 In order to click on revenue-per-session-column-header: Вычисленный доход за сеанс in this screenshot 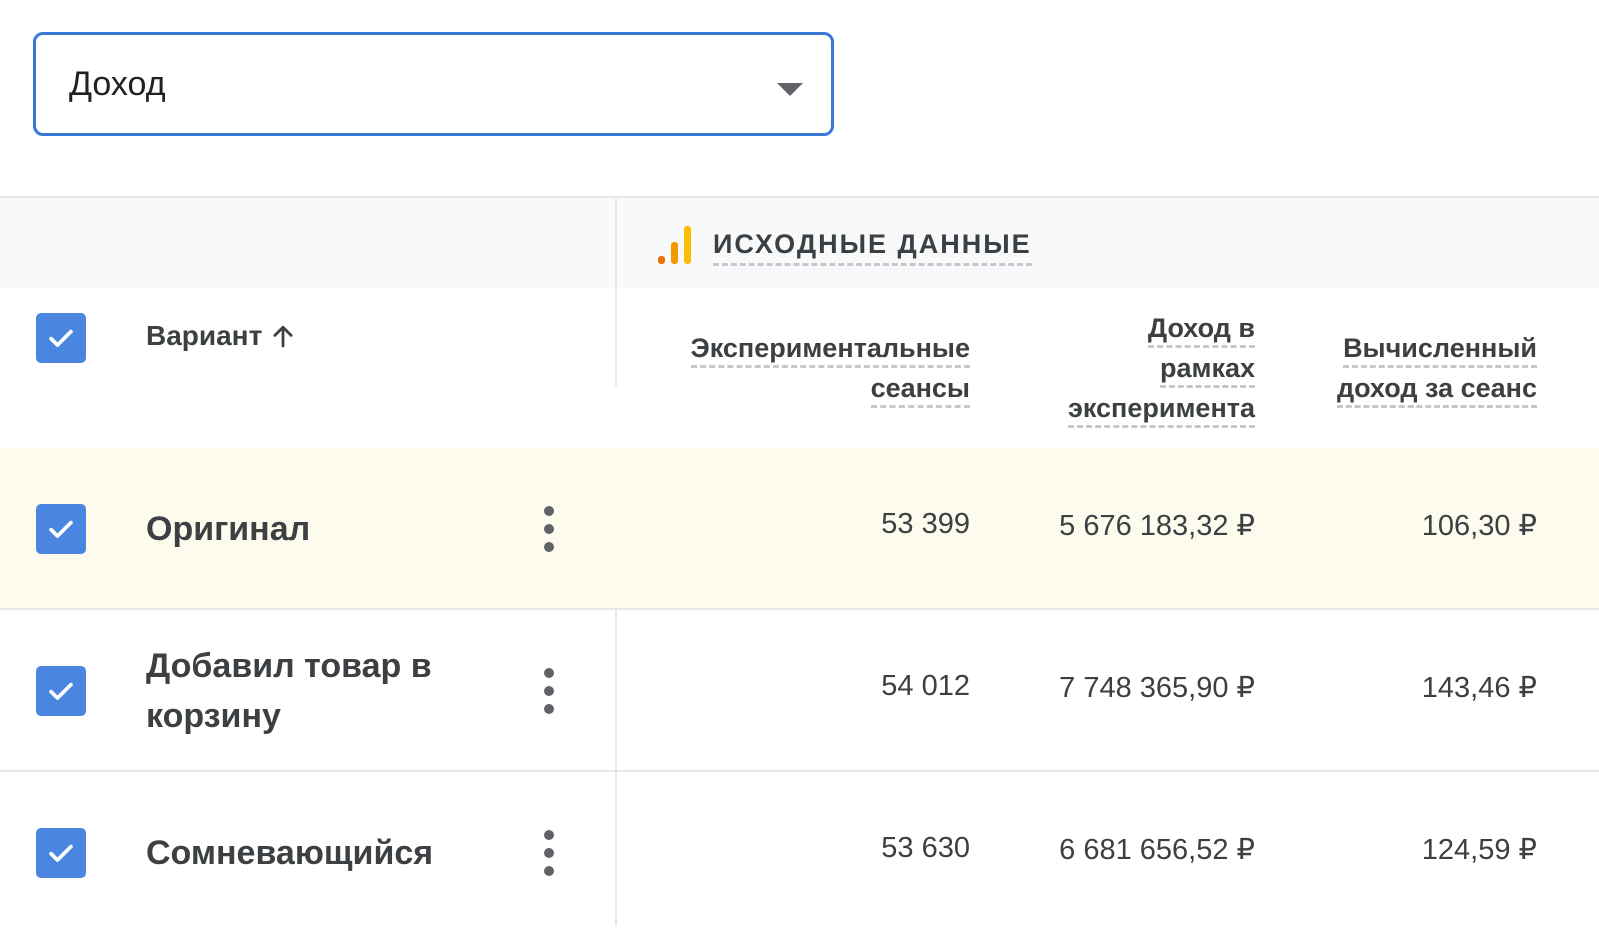, I will do `click(1407, 368)`.